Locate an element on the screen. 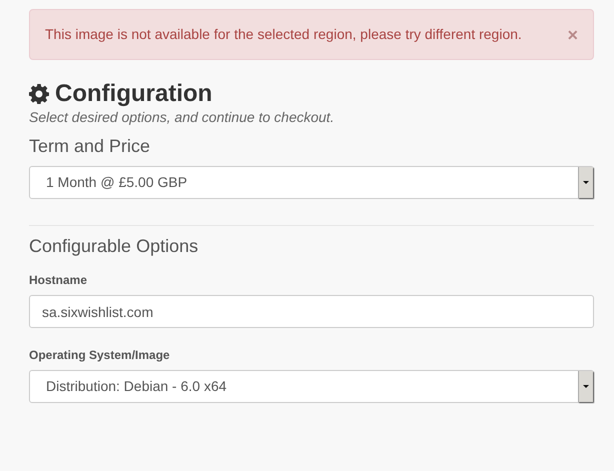 The width and height of the screenshot is (614, 471). alert-message: This image is not available for the selected region, please try different region. is located at coordinates (283, 34).